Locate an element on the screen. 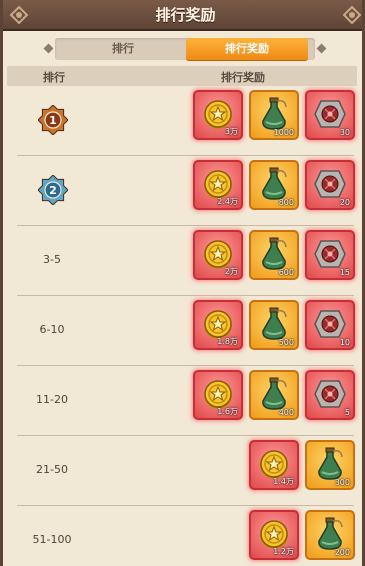 This screenshot has width=365, height=566. reward-item: 800 is located at coordinates (274, 185).